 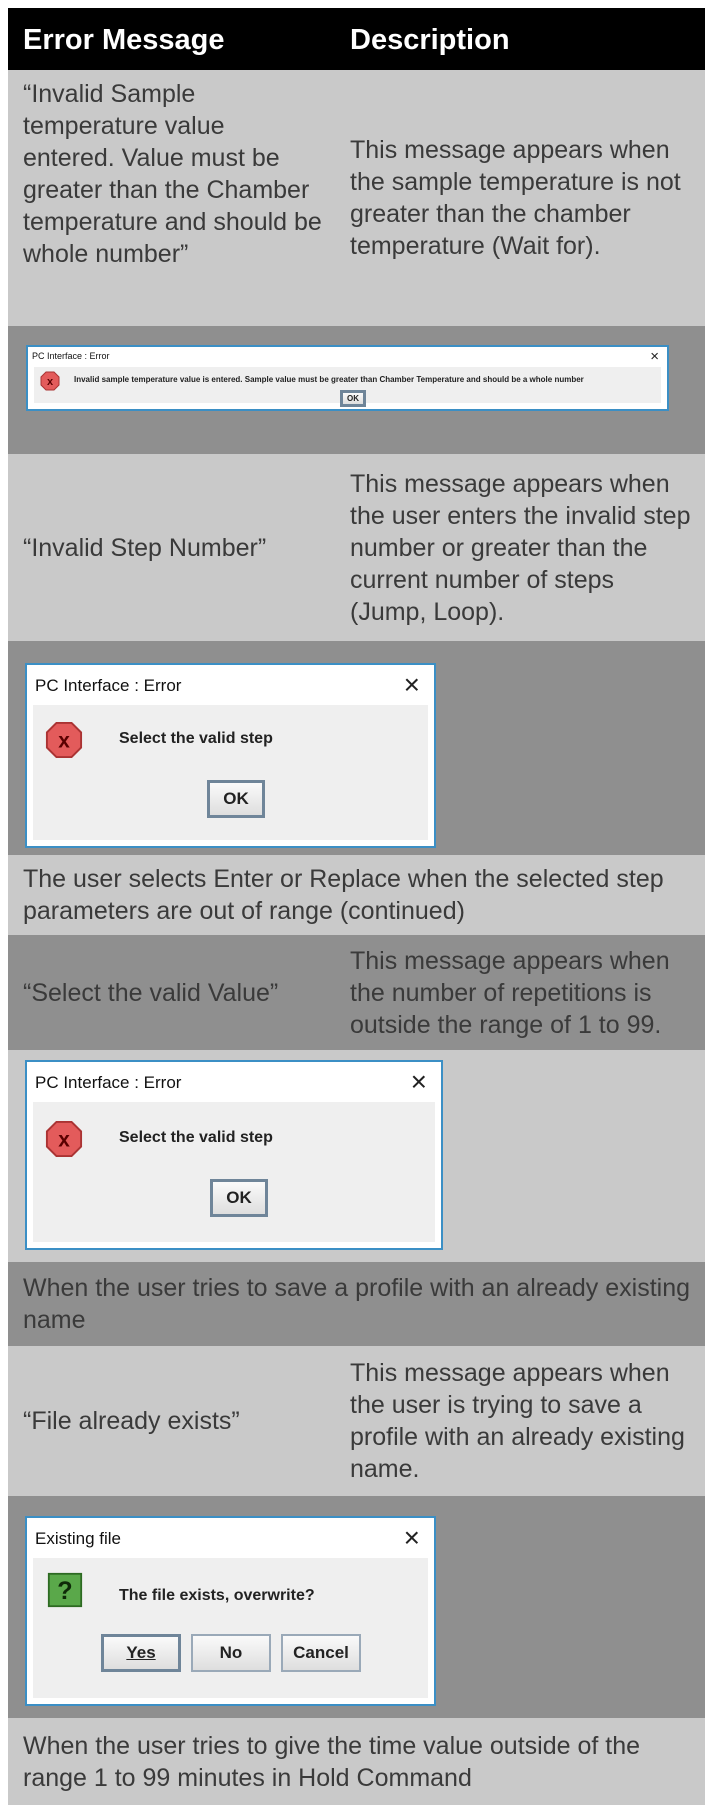 What do you see at coordinates (321, 1653) in the screenshot?
I see `cancel-button: Cancel` at bounding box center [321, 1653].